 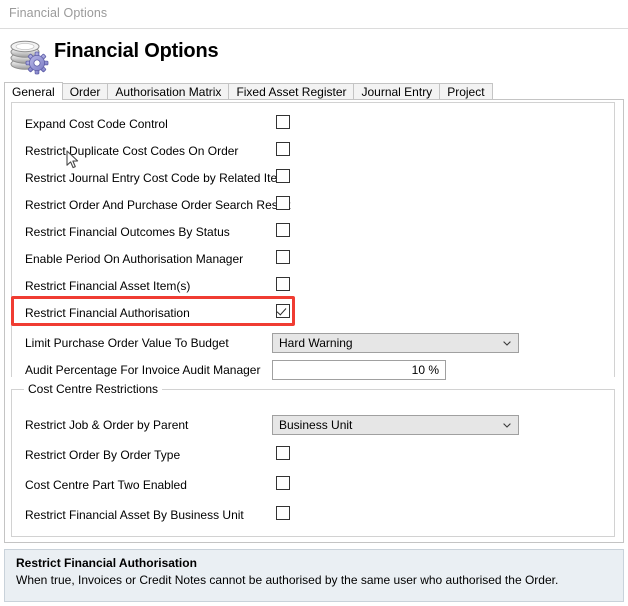 I want to click on checkbox-restrict-journal-entry-cost-code-by-related-item, so click(x=283, y=176).